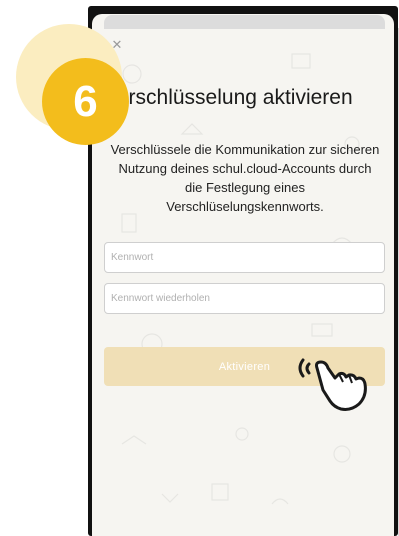 This screenshot has width=399, height=536. What do you see at coordinates (244, 298) in the screenshot?
I see `password-repeat-input` at bounding box center [244, 298].